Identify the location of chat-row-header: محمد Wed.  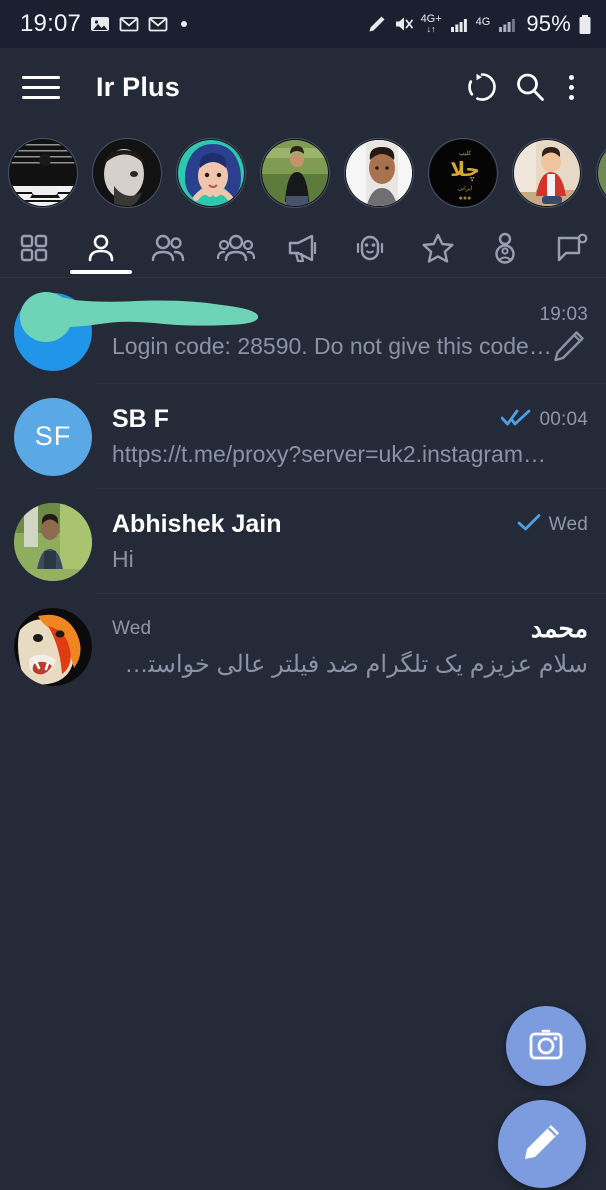
(350, 629).